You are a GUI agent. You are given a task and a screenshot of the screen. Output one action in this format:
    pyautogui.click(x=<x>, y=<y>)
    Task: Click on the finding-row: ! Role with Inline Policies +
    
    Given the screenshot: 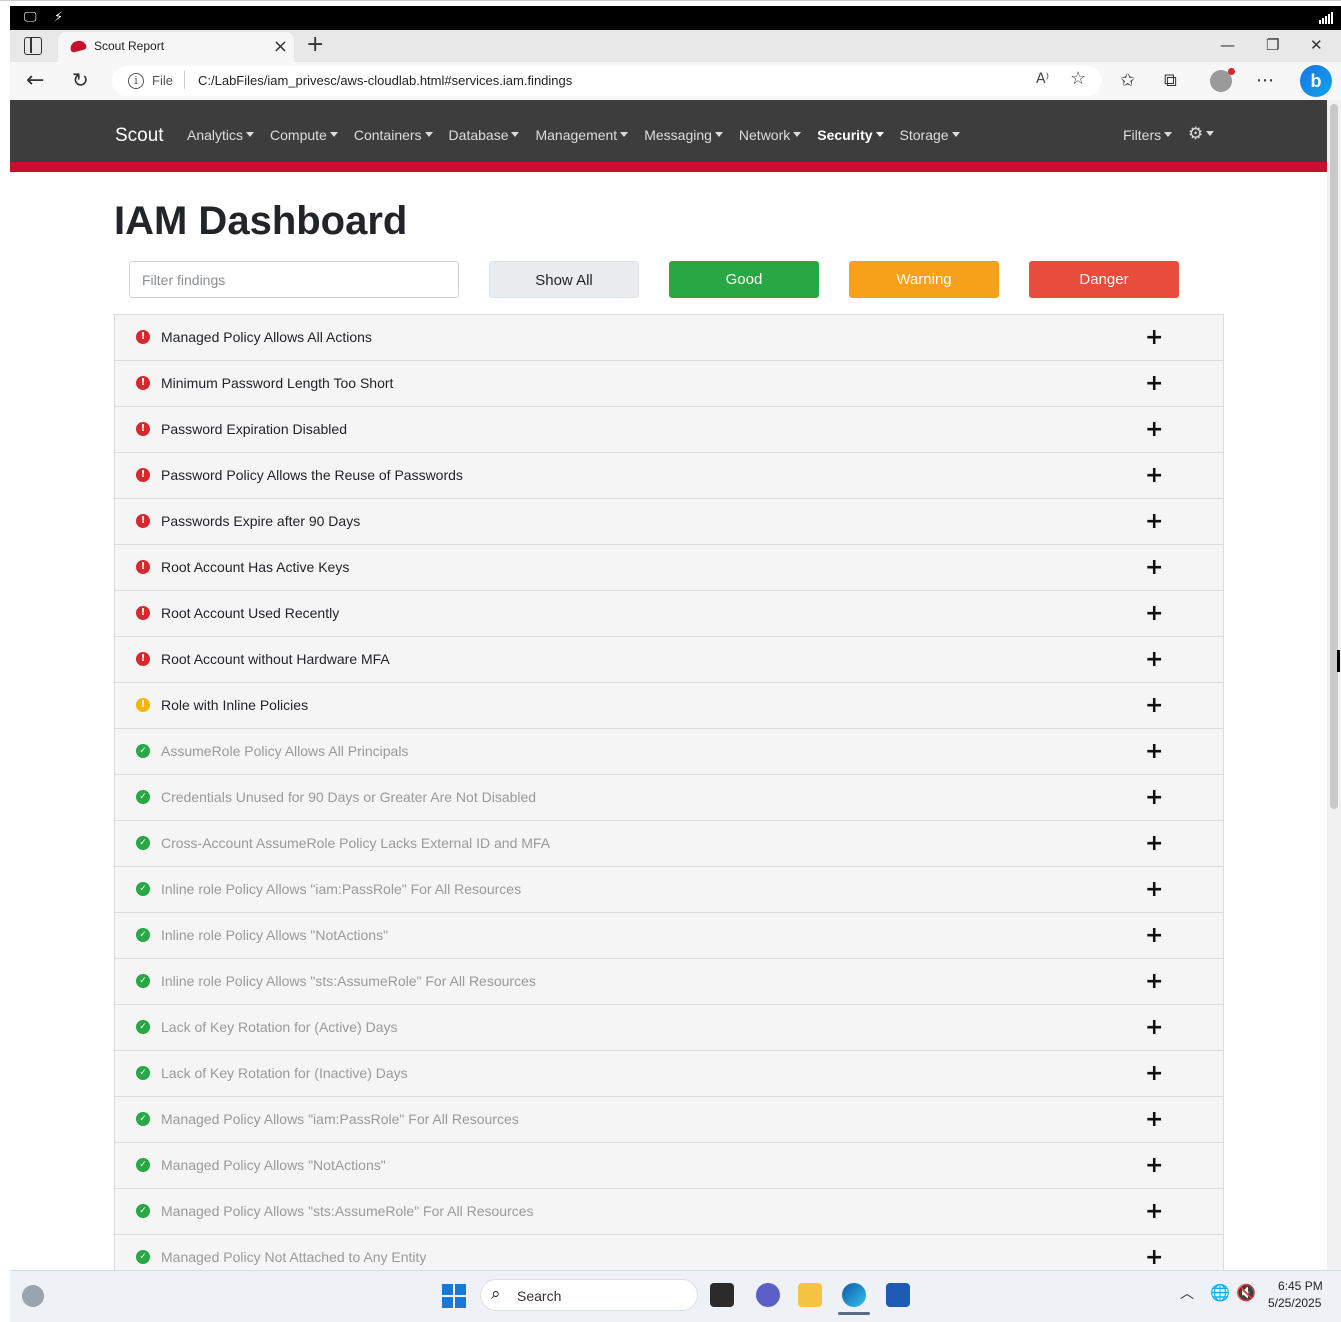 What is the action you would take?
    pyautogui.click(x=669, y=706)
    